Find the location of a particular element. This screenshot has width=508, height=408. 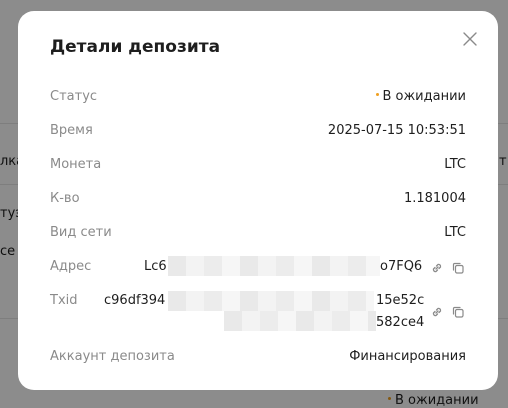

close-icon is located at coordinates (470, 39).